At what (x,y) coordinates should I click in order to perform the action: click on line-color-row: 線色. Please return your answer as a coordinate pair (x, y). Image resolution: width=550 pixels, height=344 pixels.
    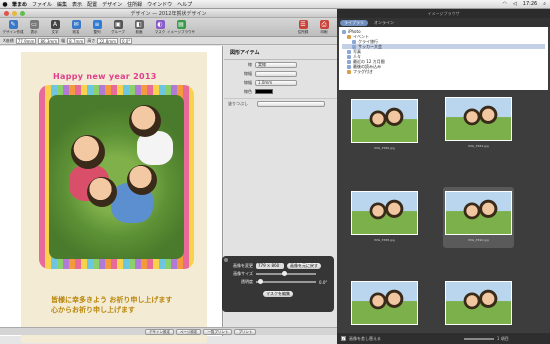
    Looking at the image, I should click on (280, 91).